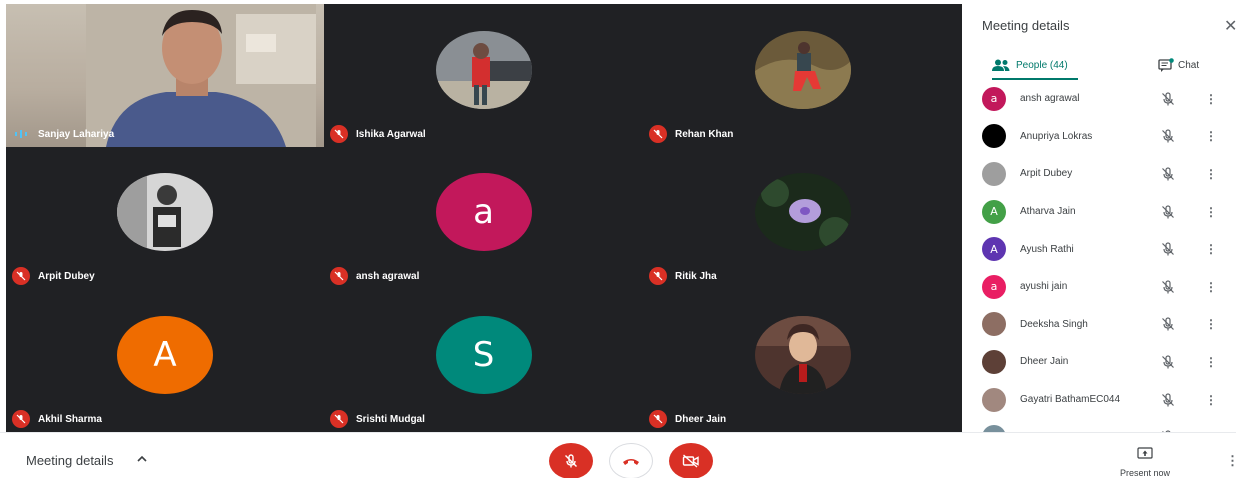 The height and width of the screenshot is (478, 1236). I want to click on camera-off-icon, so click(690, 461).